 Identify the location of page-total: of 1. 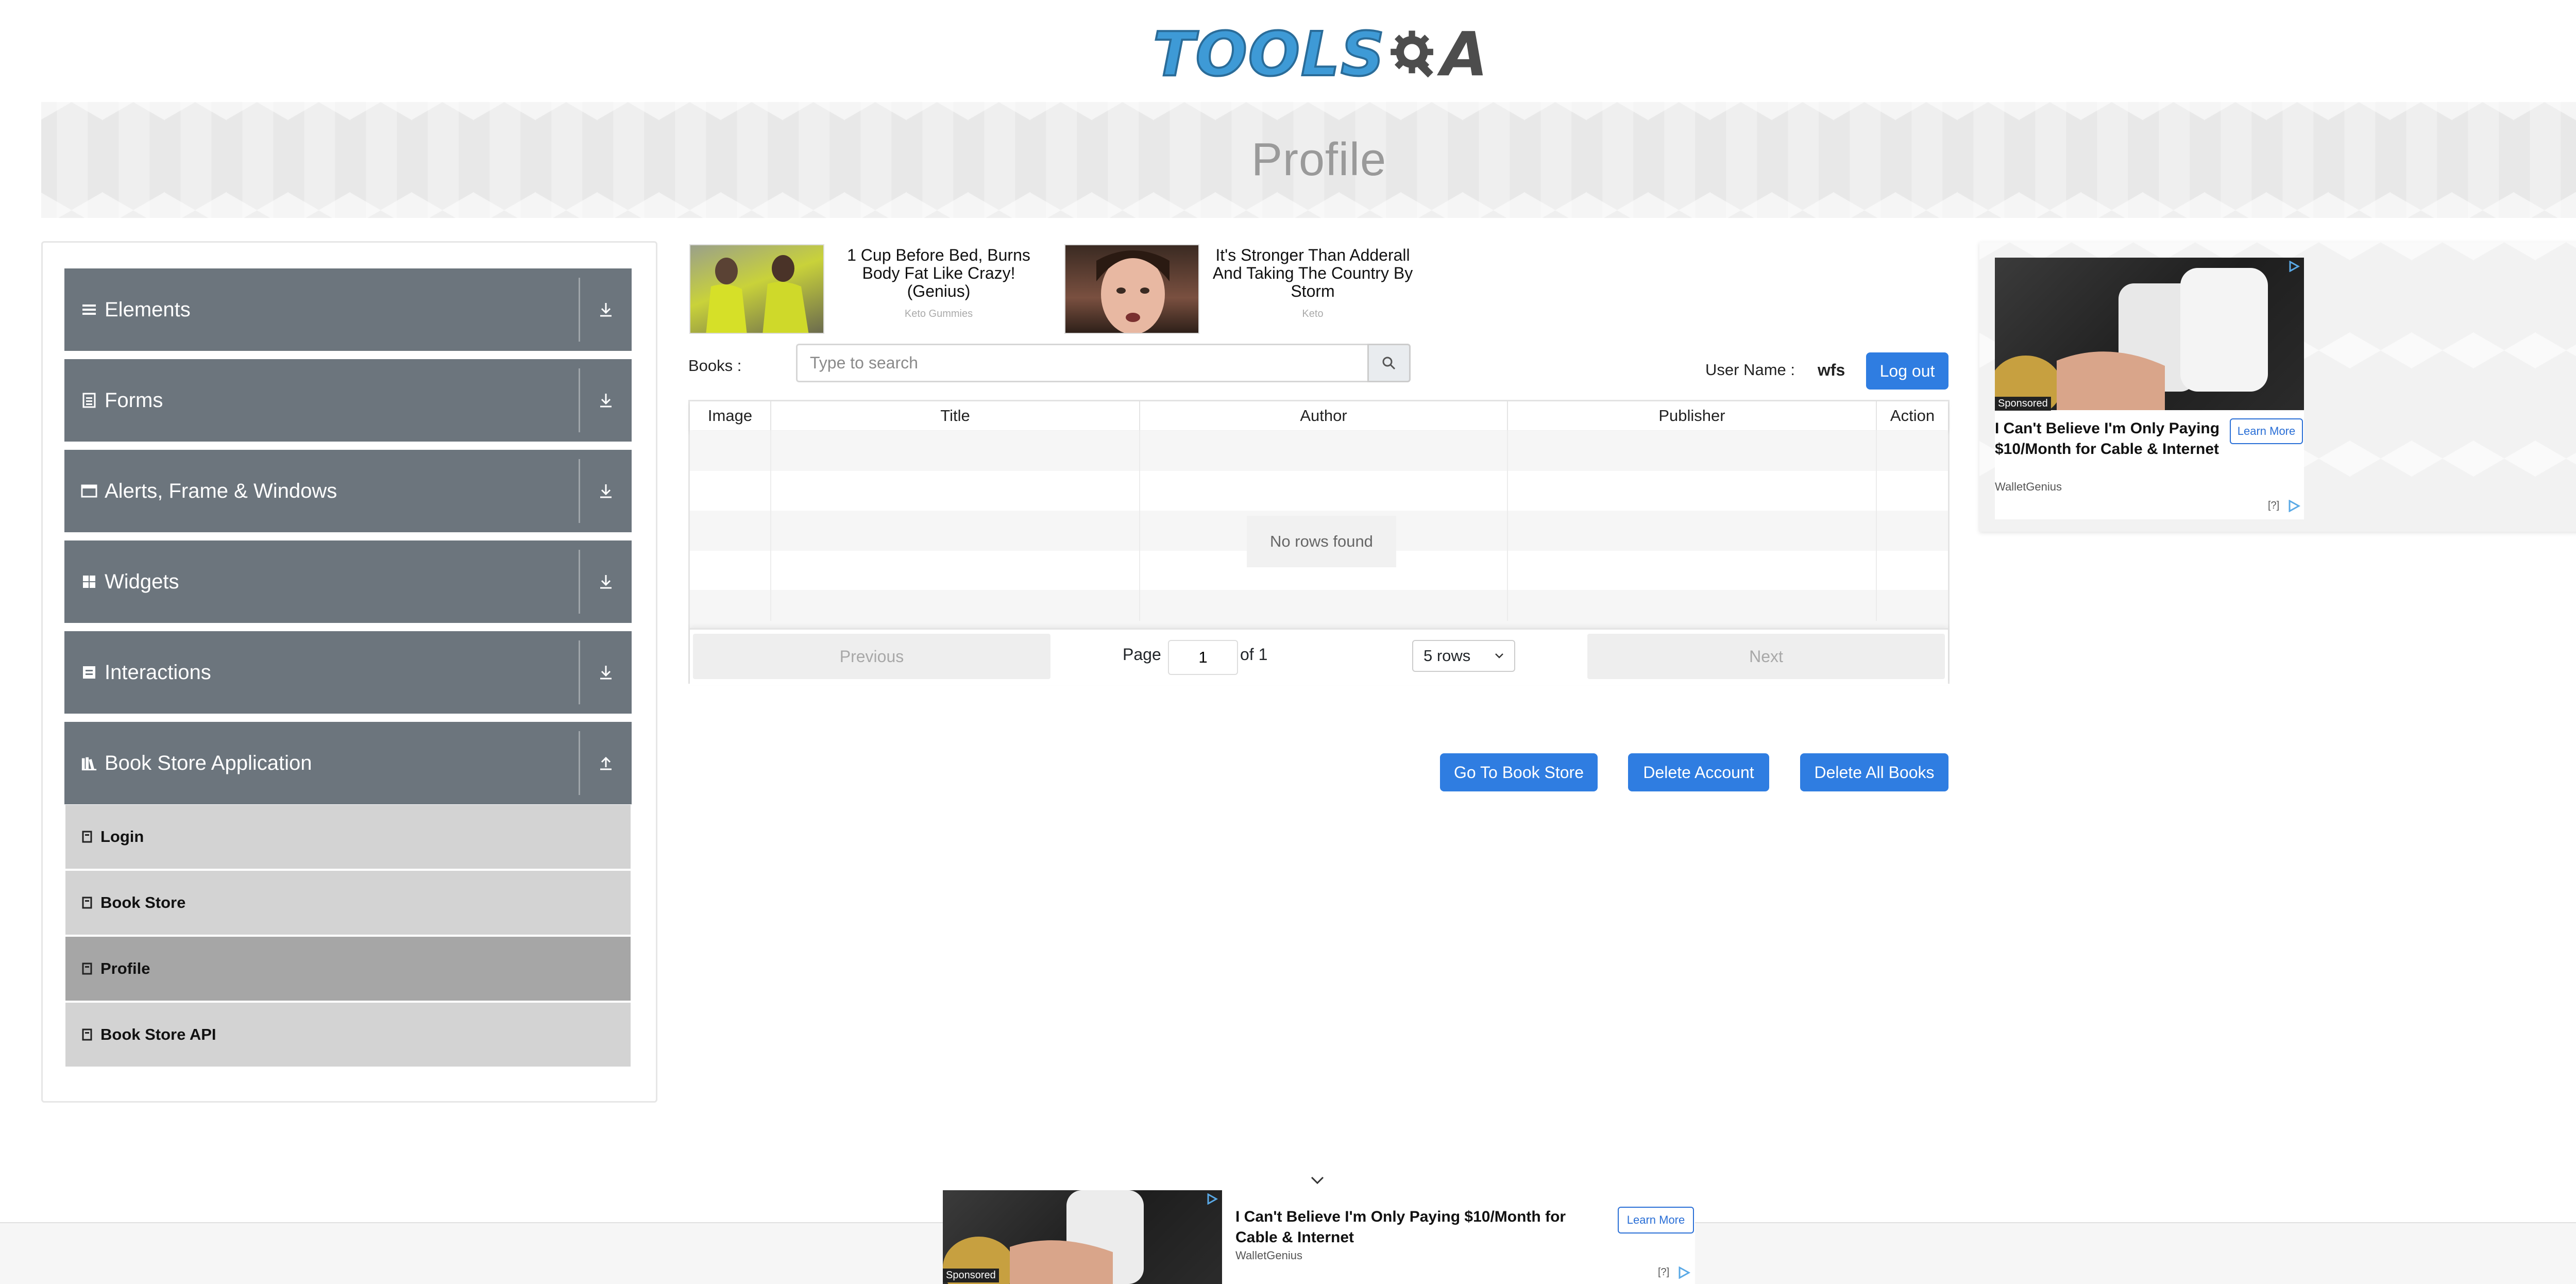
(1254, 655).